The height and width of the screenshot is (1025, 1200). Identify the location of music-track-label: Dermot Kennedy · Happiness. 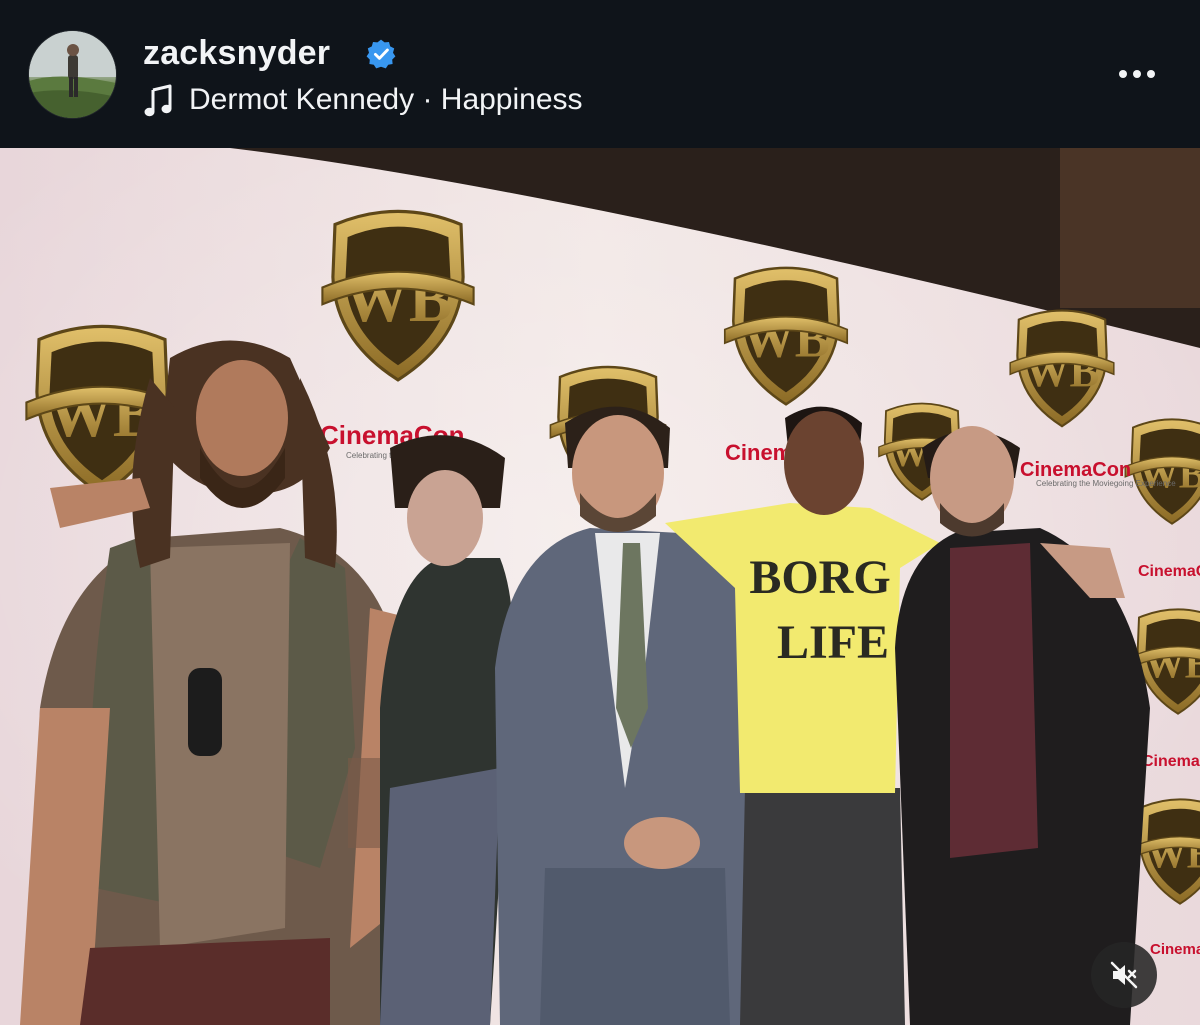
(386, 100).